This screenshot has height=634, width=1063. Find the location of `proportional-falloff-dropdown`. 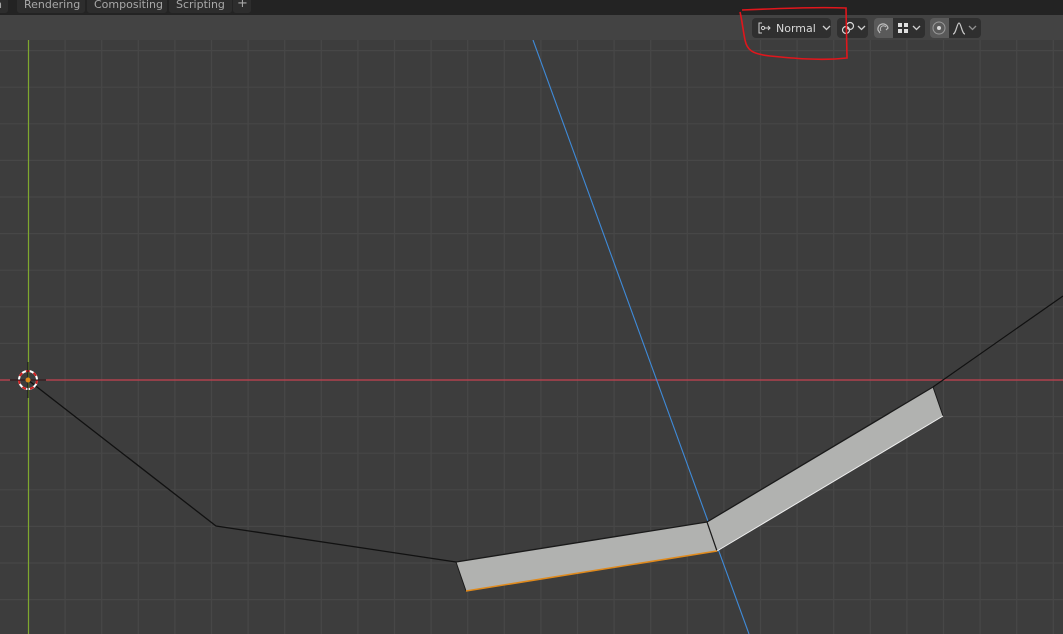

proportional-falloff-dropdown is located at coordinates (965, 28).